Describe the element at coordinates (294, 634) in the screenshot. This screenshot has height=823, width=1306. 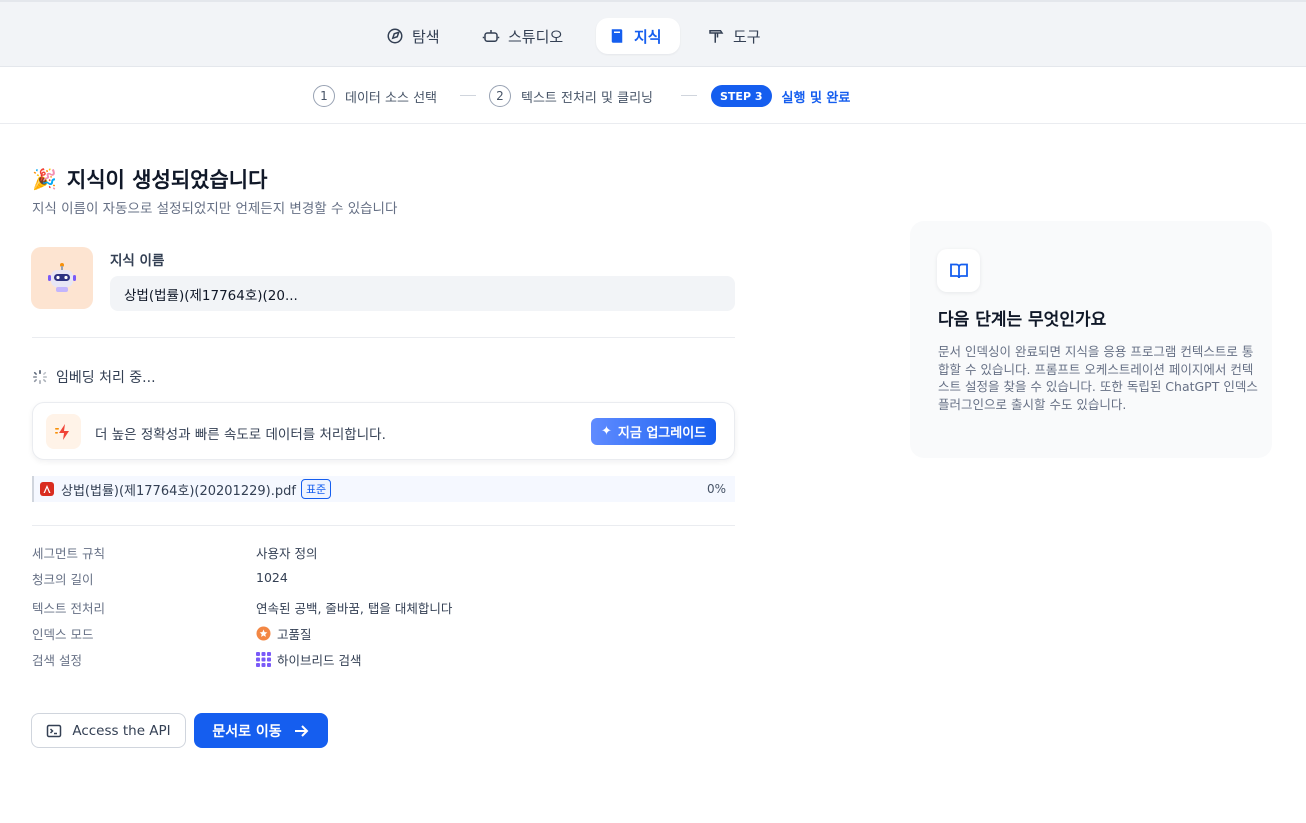
I see `info-value-text: 고품질` at that location.